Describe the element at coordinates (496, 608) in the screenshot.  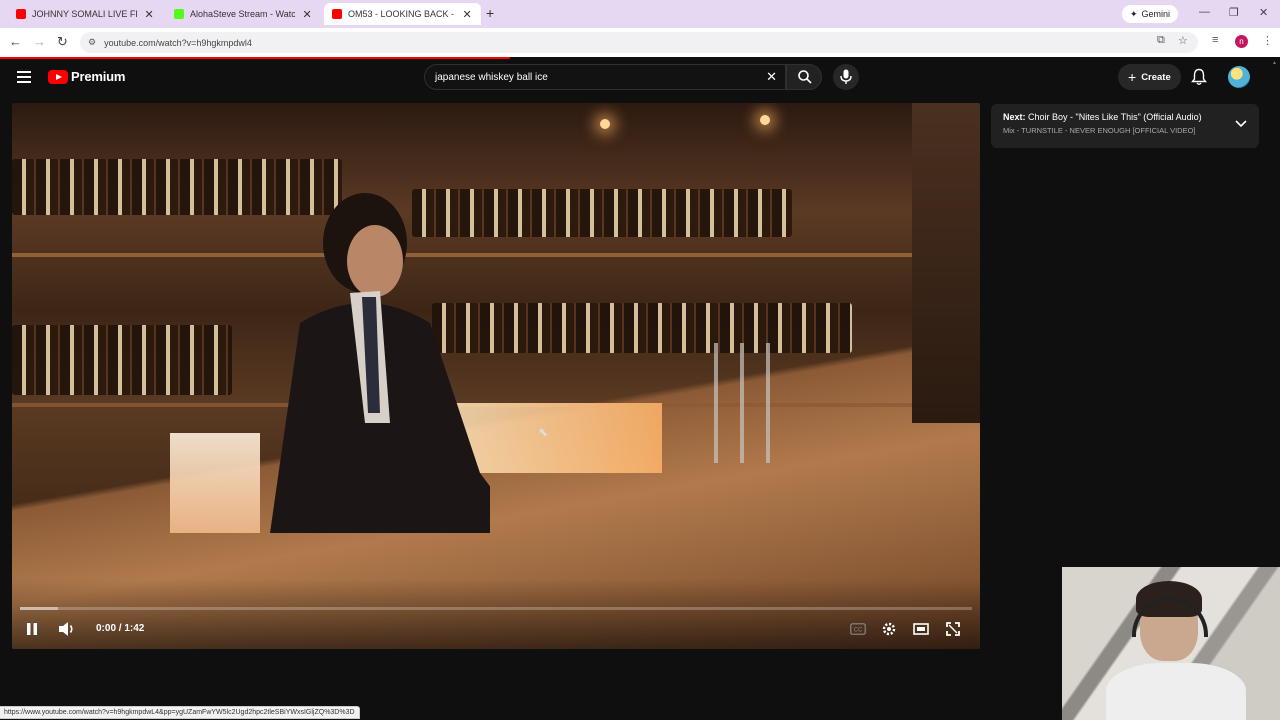
I see `seek-bar` at that location.